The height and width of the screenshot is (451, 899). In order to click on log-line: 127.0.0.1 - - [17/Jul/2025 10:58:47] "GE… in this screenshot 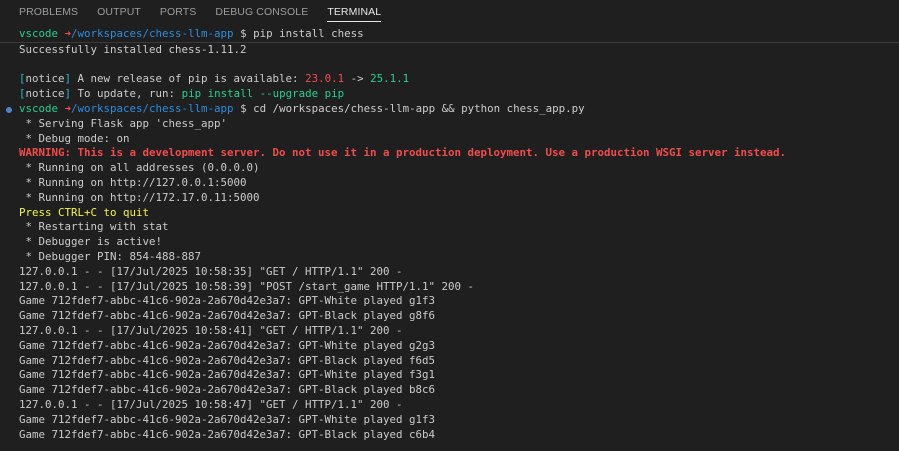, I will do `click(211, 404)`.